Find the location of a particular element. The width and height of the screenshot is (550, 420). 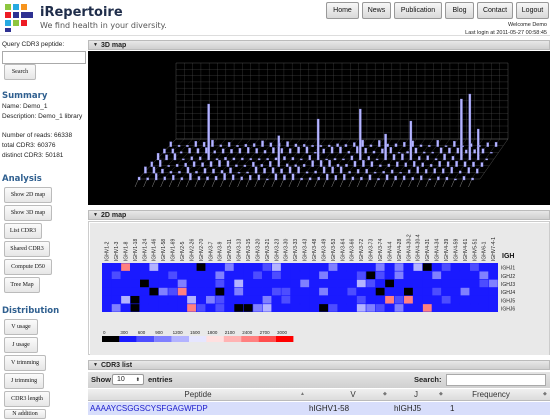

column-header-peptide: Peptide is located at coordinates (198, 394).